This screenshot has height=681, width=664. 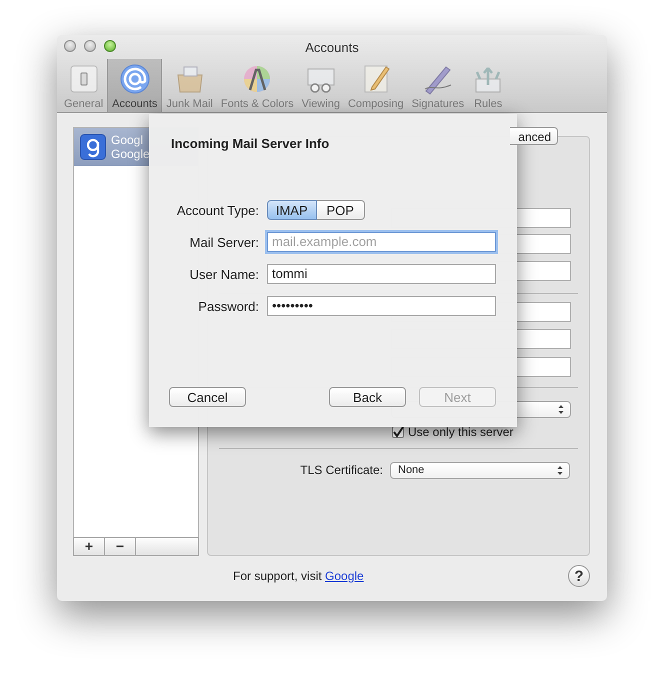 I want to click on at-icon, so click(x=134, y=79).